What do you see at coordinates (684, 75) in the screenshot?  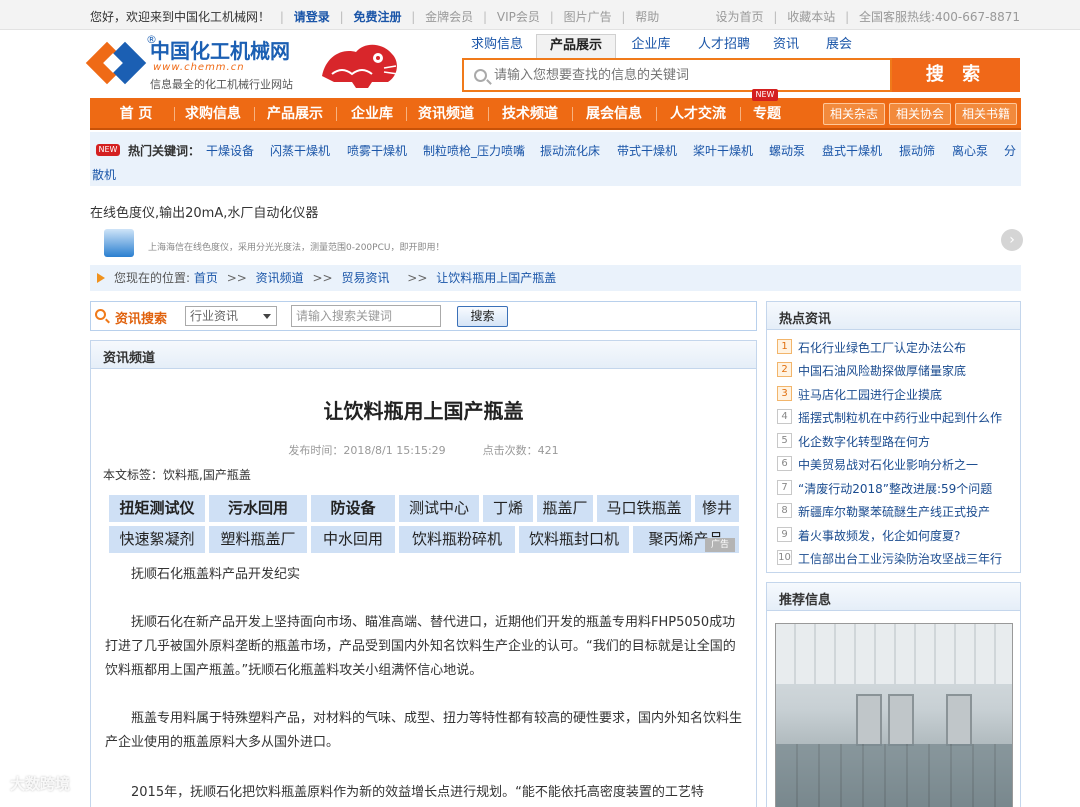 I see `main-search-input` at bounding box center [684, 75].